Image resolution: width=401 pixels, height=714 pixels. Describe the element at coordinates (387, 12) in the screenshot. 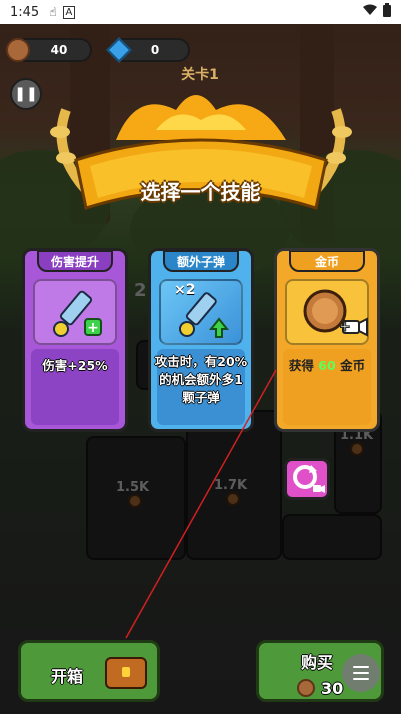

I see `battery-icon` at that location.